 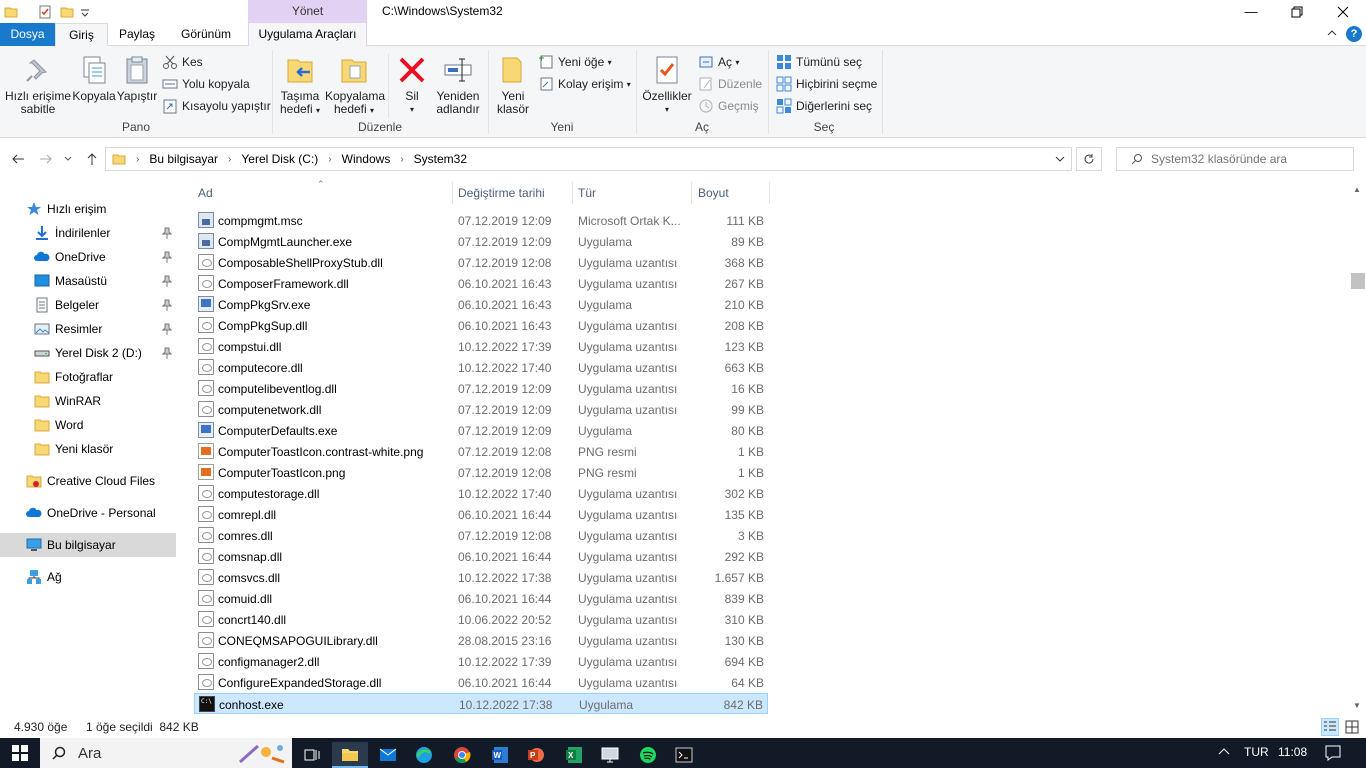 What do you see at coordinates (824, 106) in the screenshot?
I see `invert-selection-button: Diğerlerini seç` at bounding box center [824, 106].